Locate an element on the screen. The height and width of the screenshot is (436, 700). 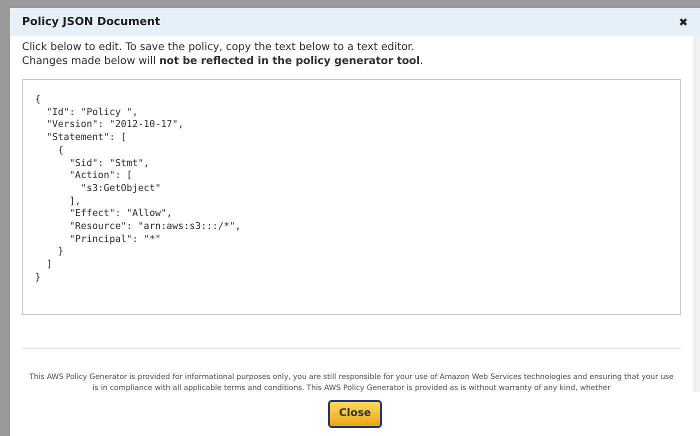
instruction-text: Click below to edit. To save the policy, copy the text below to a text editor. is located at coordinates (219, 47).